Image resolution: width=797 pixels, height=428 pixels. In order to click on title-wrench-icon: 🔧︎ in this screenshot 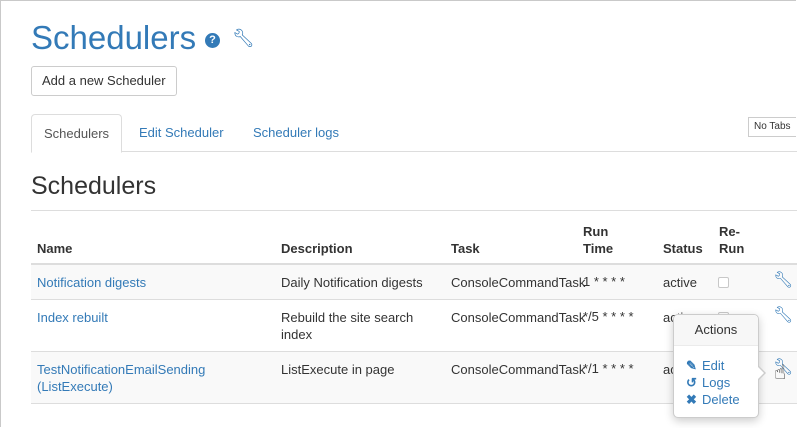, I will do `click(243, 38)`.